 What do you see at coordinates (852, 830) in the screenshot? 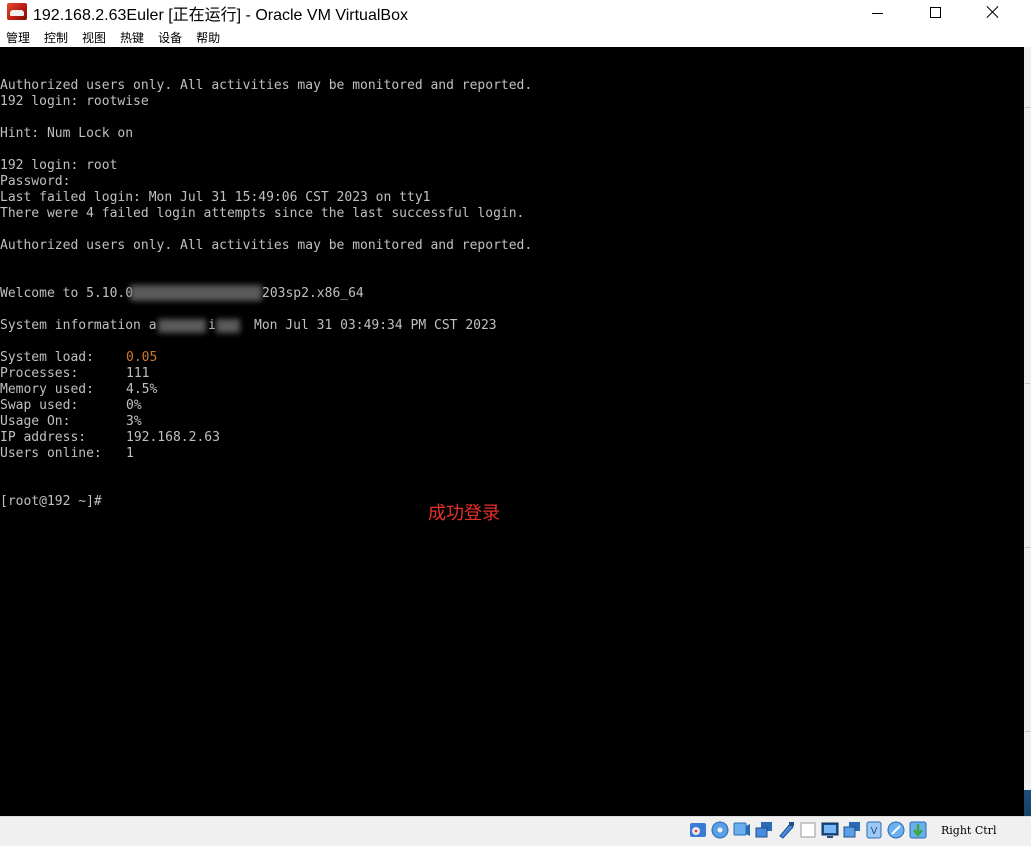
I see `video-capture-icon` at bounding box center [852, 830].